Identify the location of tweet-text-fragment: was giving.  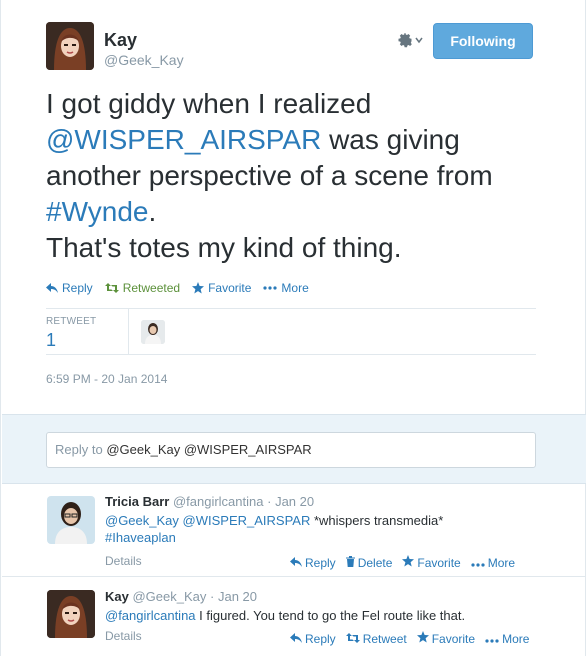
(390, 139).